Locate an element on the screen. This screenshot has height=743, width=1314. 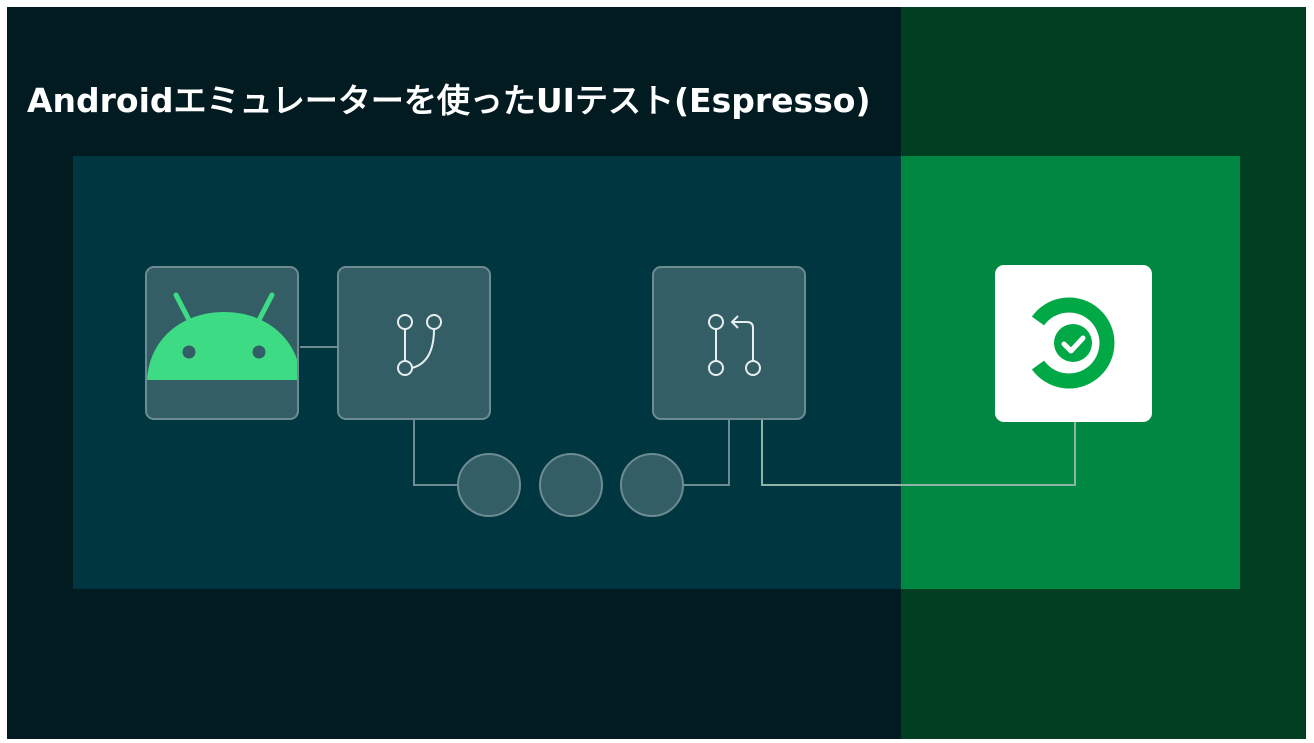
connector-branch-dots is located at coordinates (436, 453).